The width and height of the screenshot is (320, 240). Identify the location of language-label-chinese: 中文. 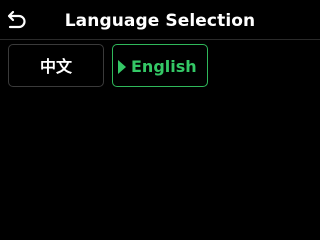
(55, 66).